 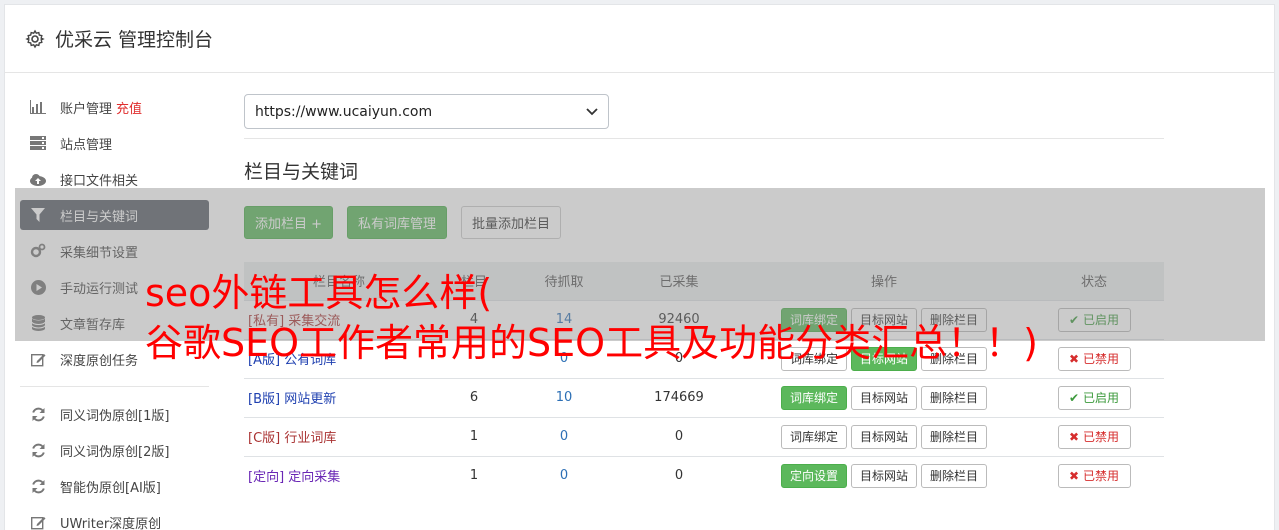 I want to click on site-select: https://www.ucaiyun.com, so click(x=426, y=111).